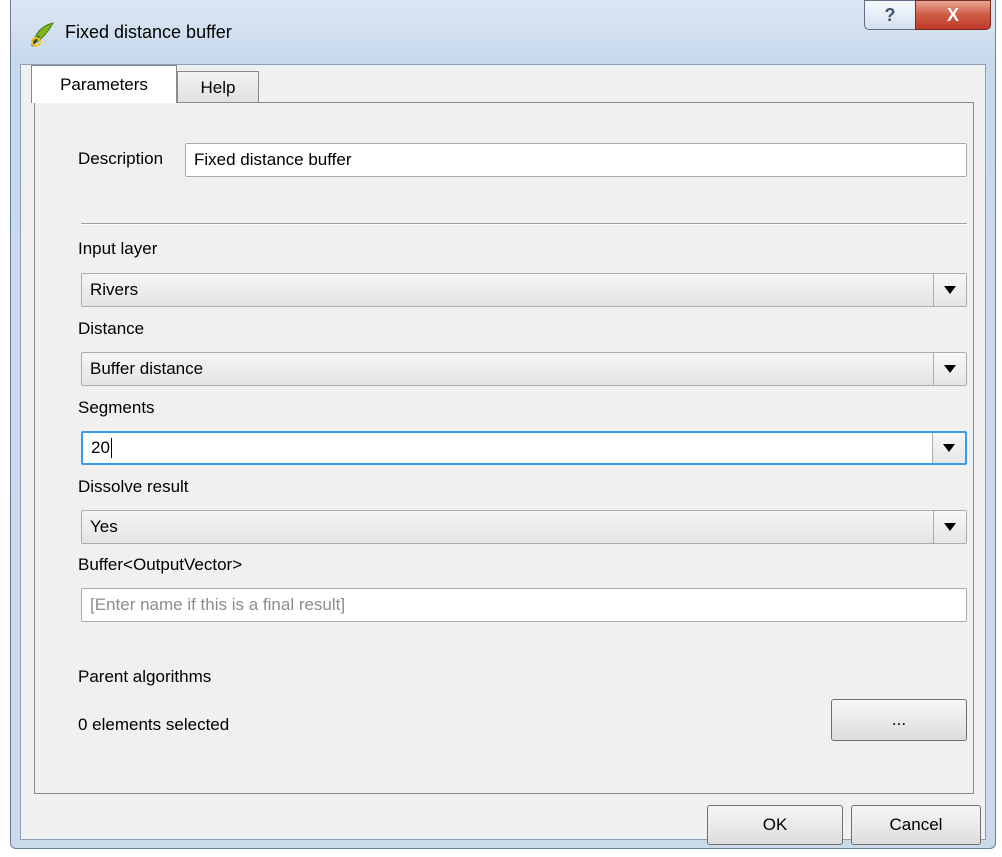 This screenshot has height=857, width=1002. Describe the element at coordinates (145, 676) in the screenshot. I see `parent-algorithms-label: Parent algorithms` at that location.